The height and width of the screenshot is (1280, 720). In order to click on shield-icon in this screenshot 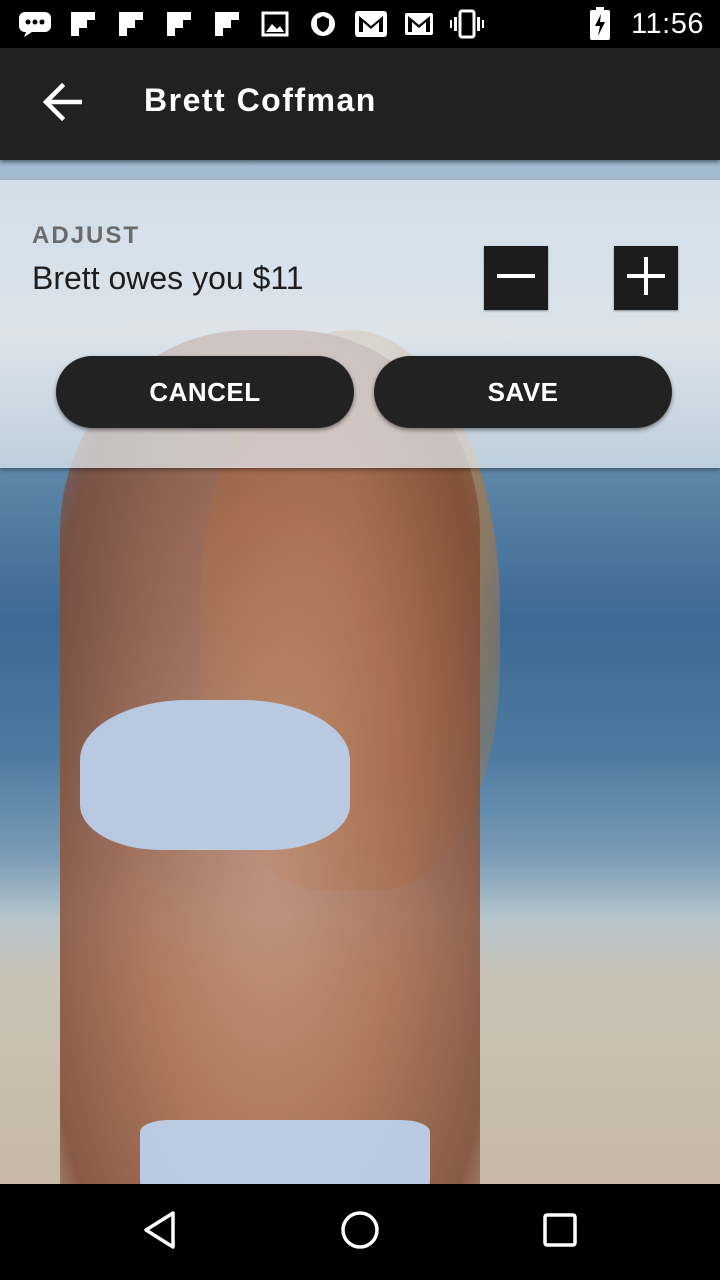, I will do `click(323, 24)`.